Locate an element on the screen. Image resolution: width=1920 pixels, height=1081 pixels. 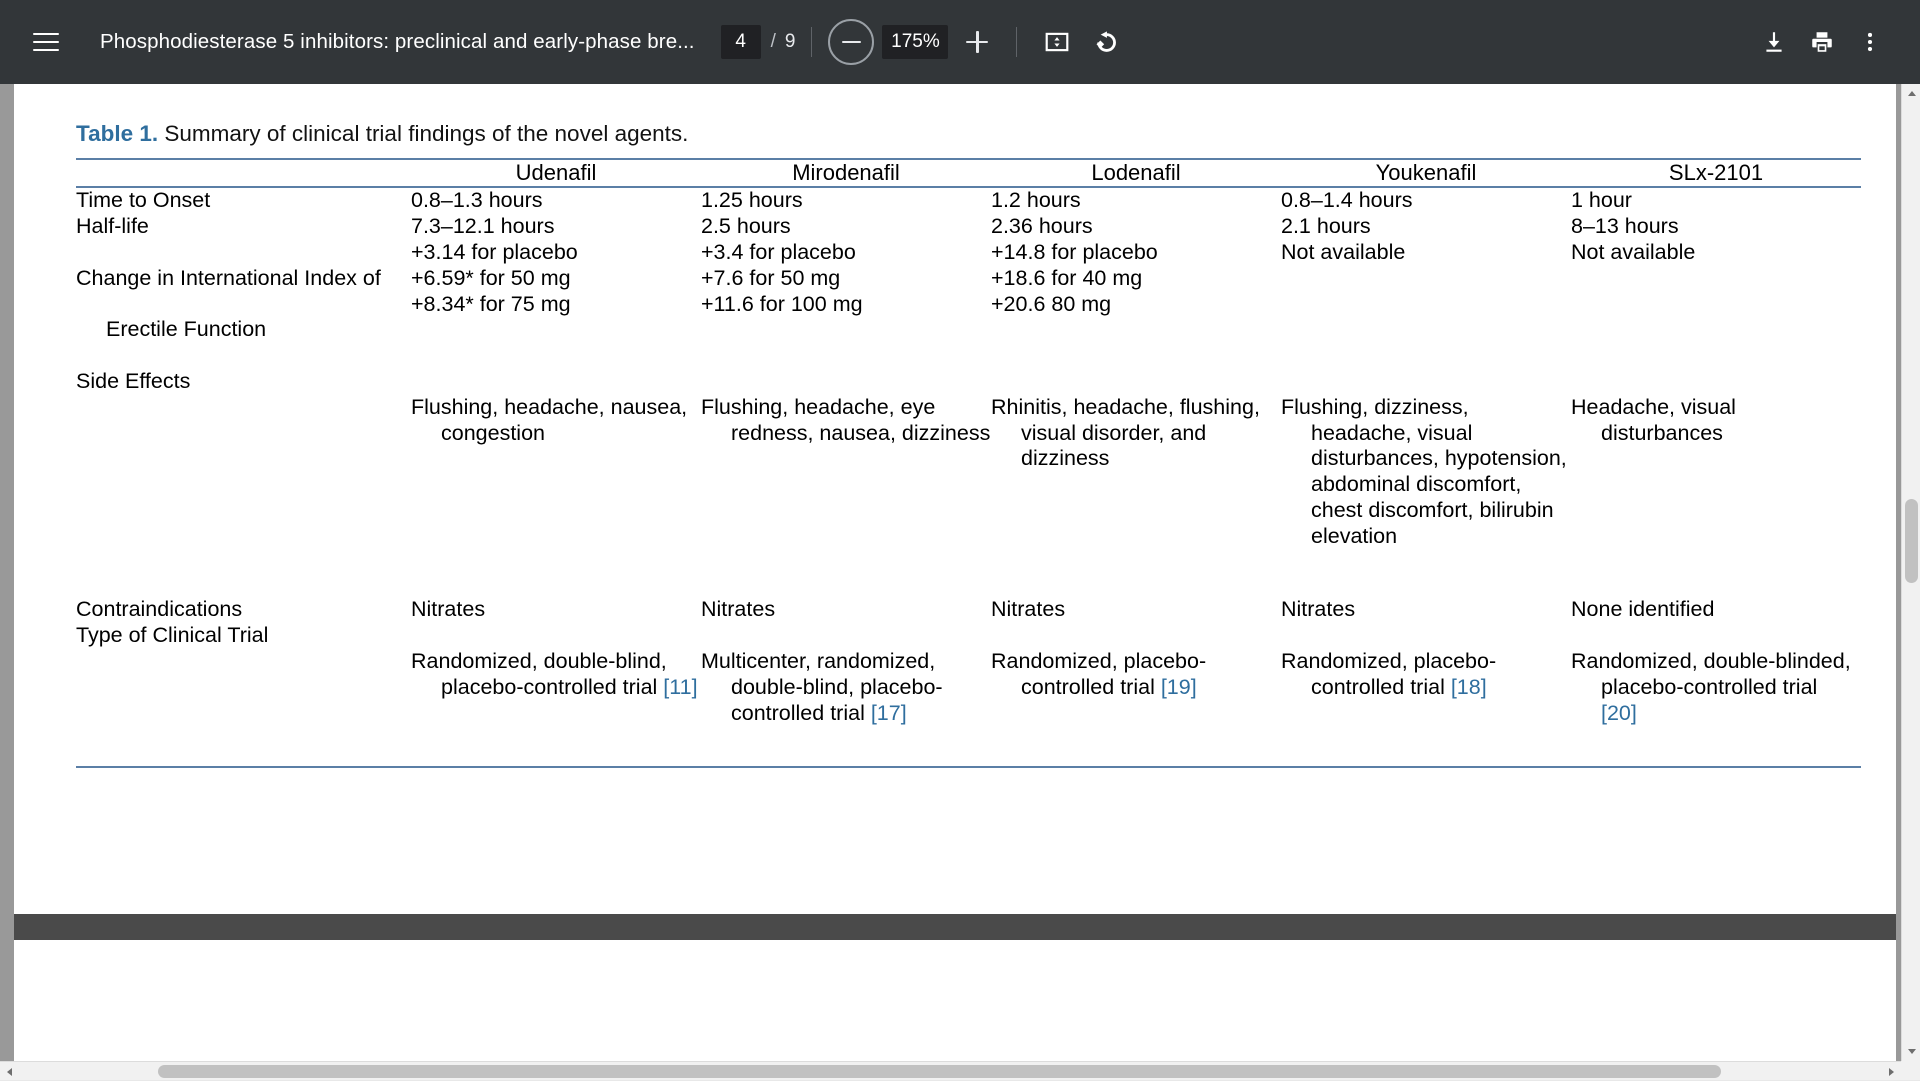
row-label-time-to-onset: Time to Onset is located at coordinates (243, 200).